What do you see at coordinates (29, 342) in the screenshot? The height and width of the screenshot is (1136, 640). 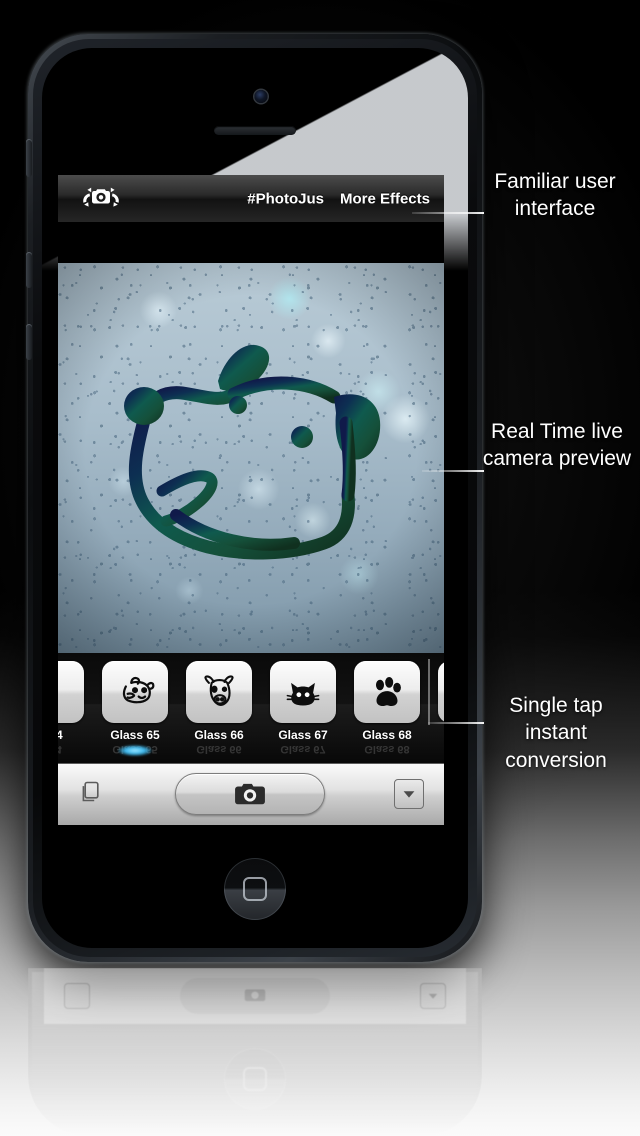 I see `volume-down-button` at bounding box center [29, 342].